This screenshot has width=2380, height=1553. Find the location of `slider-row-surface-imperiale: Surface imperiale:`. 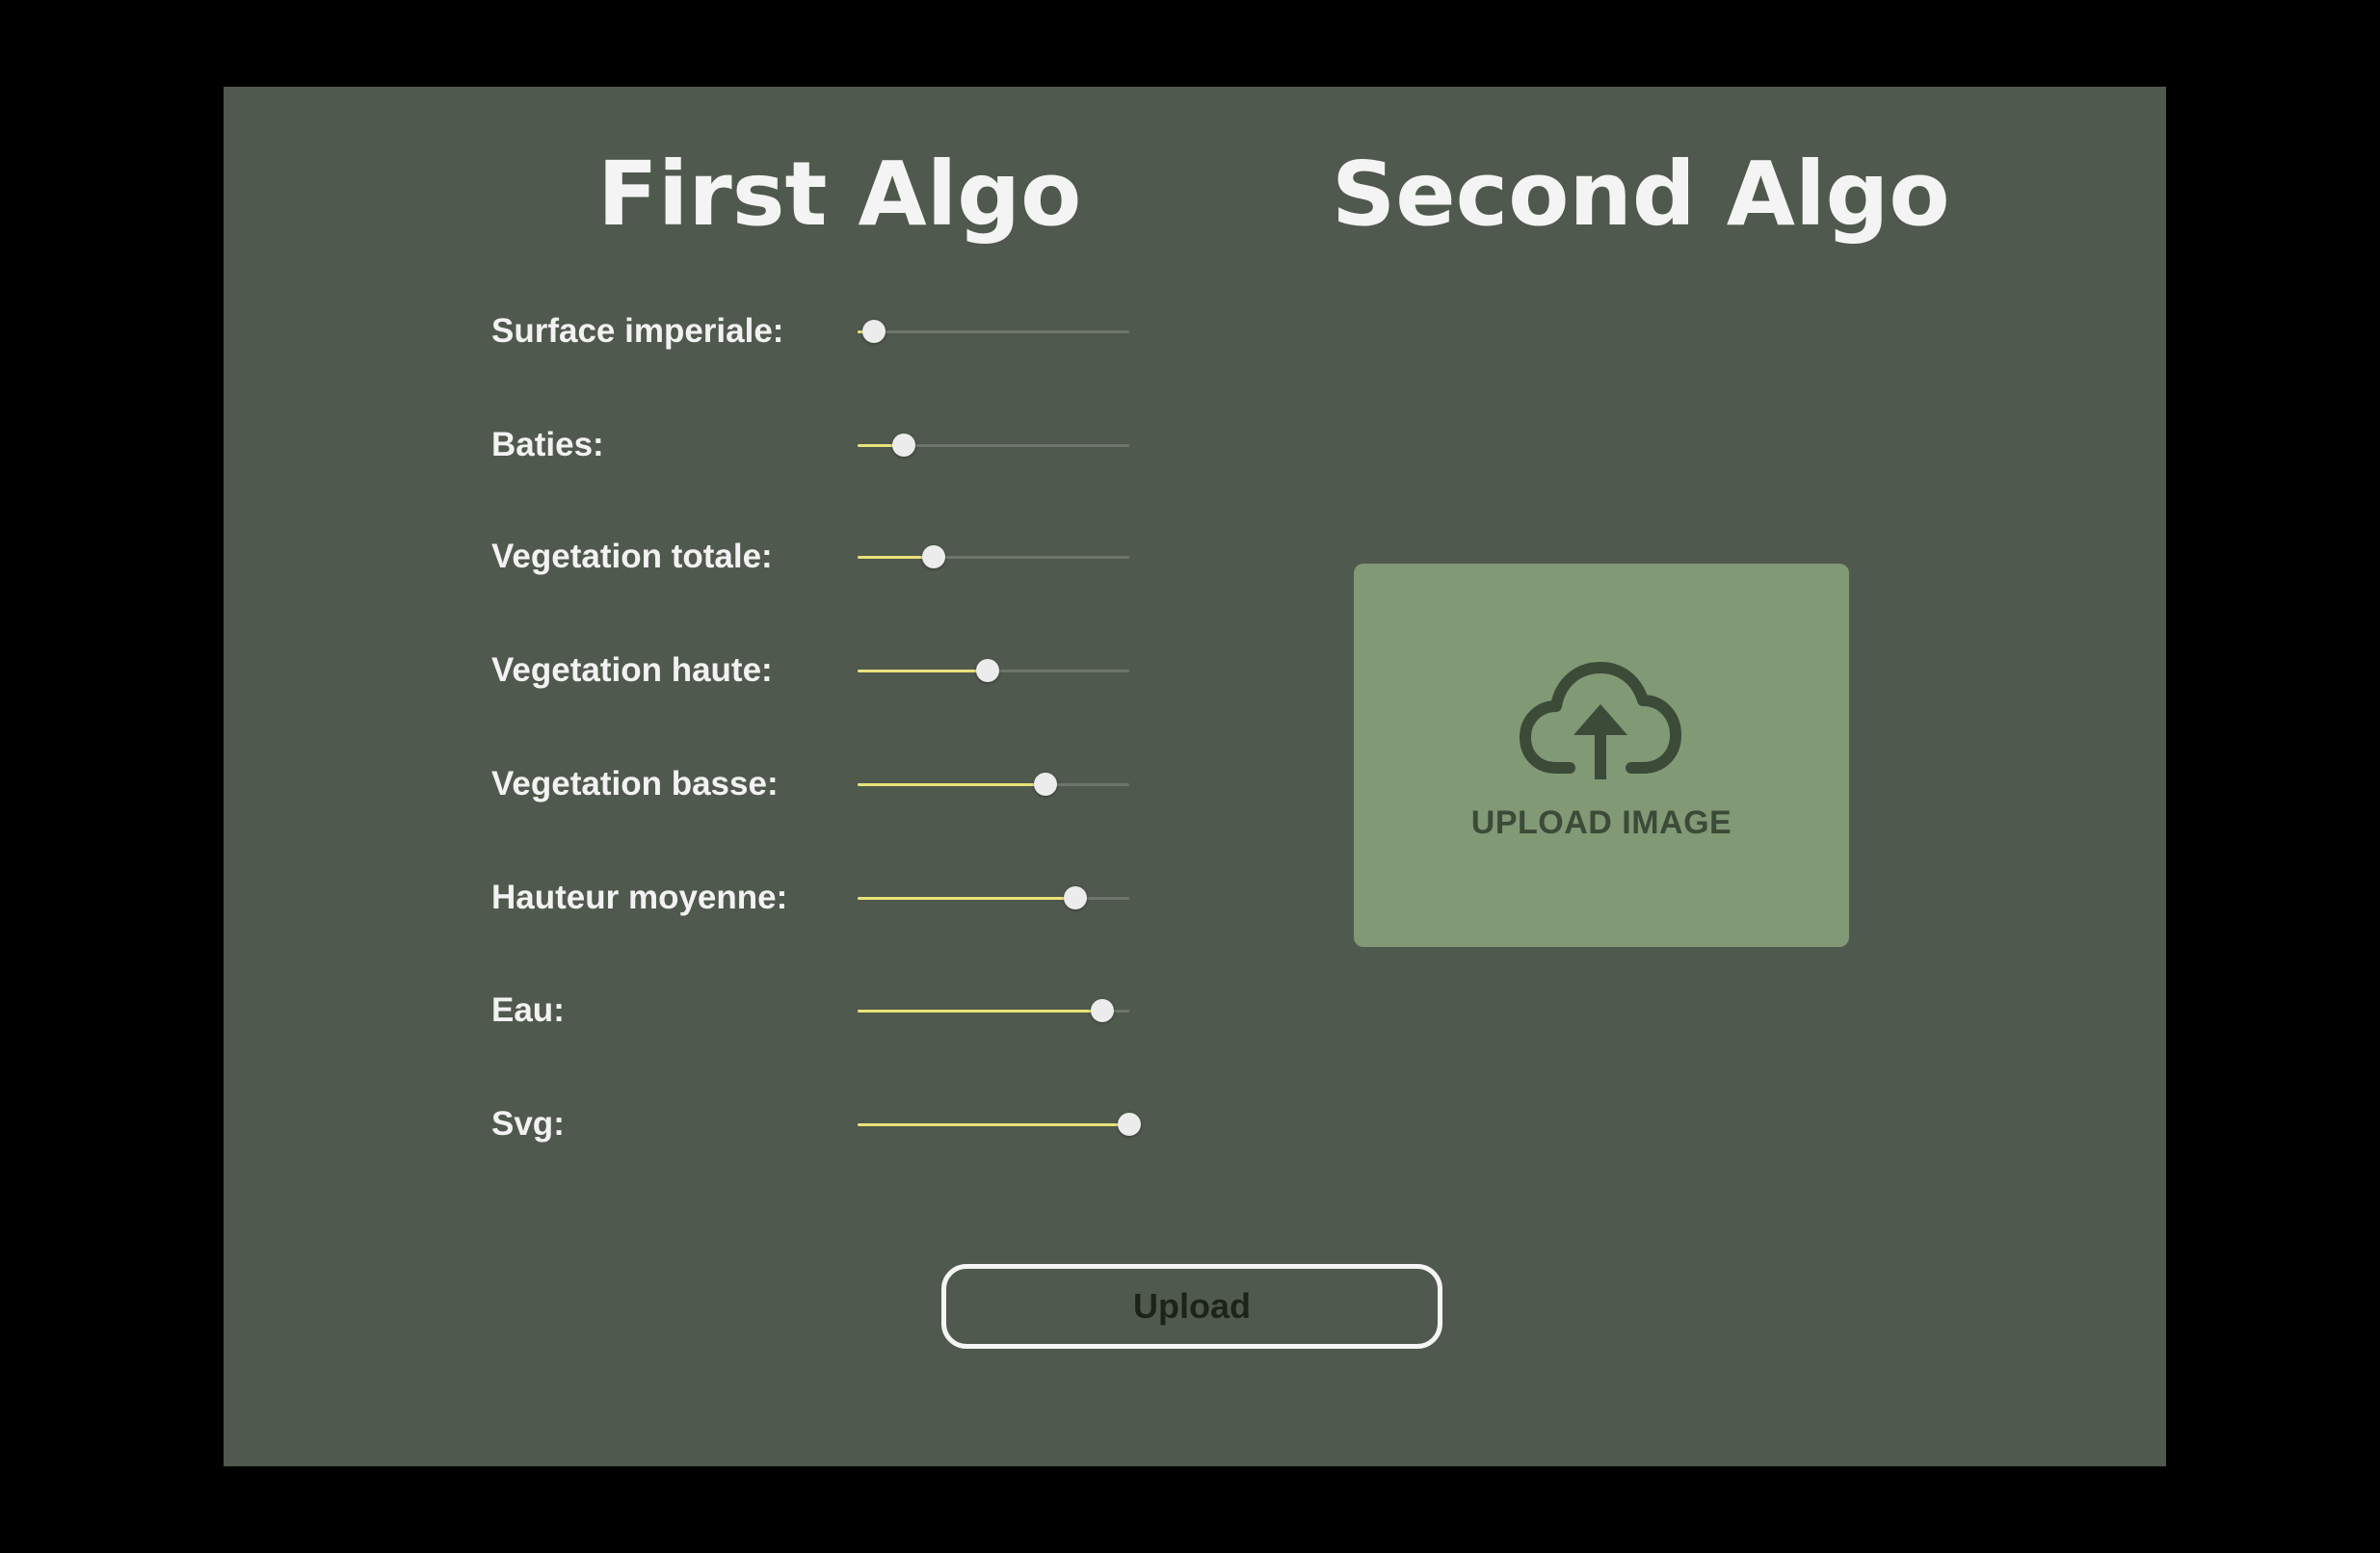

slider-row-surface-imperiale: Surface imperiale: is located at coordinates (876, 331).